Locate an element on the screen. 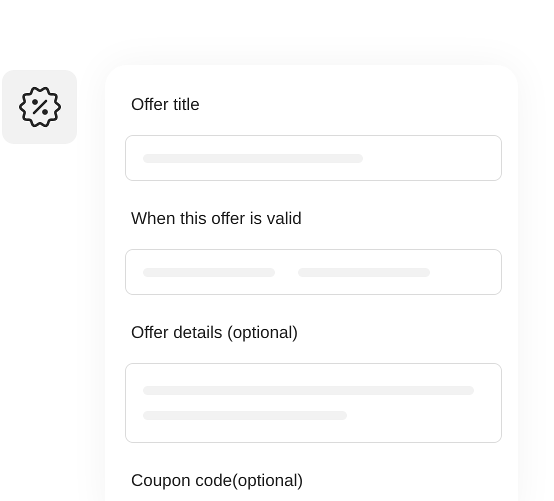 Image resolution: width=554 pixels, height=501 pixels. field-label: Offer details (optional) is located at coordinates (215, 333).